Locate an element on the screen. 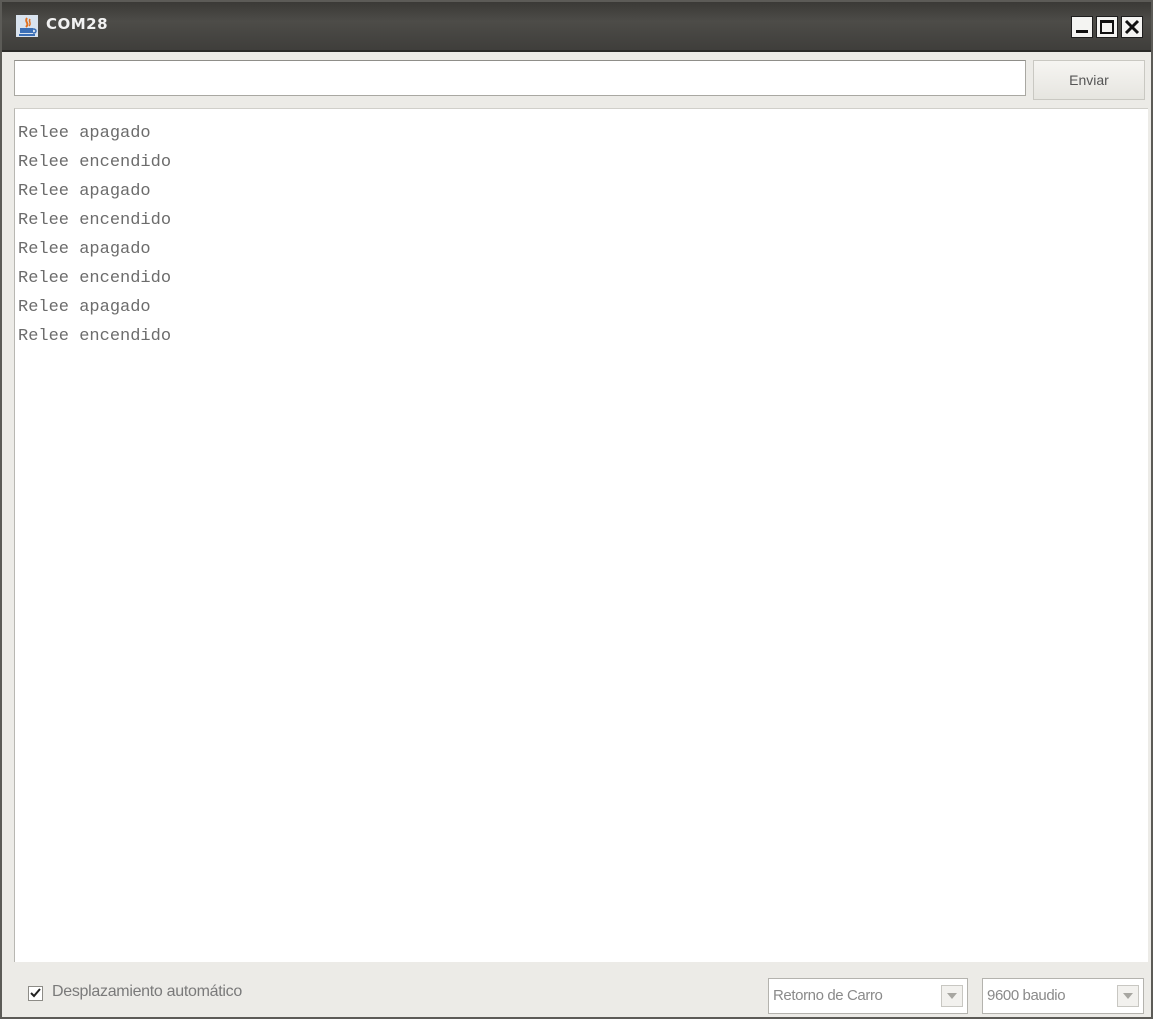 This screenshot has height=1019, width=1153. close-button is located at coordinates (1132, 27).